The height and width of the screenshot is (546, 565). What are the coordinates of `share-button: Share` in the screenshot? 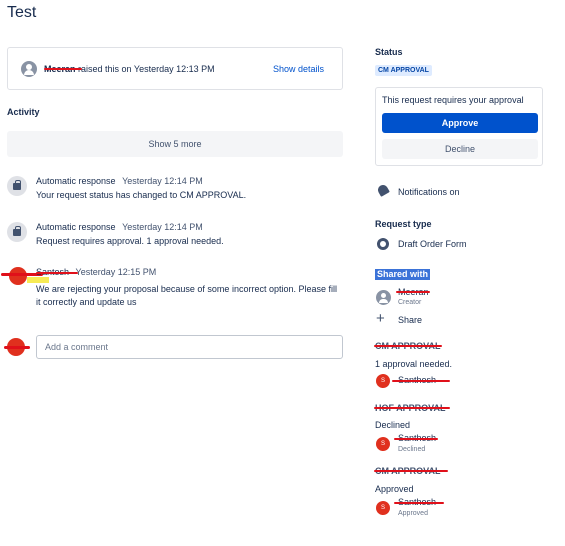 It's located at (410, 320).